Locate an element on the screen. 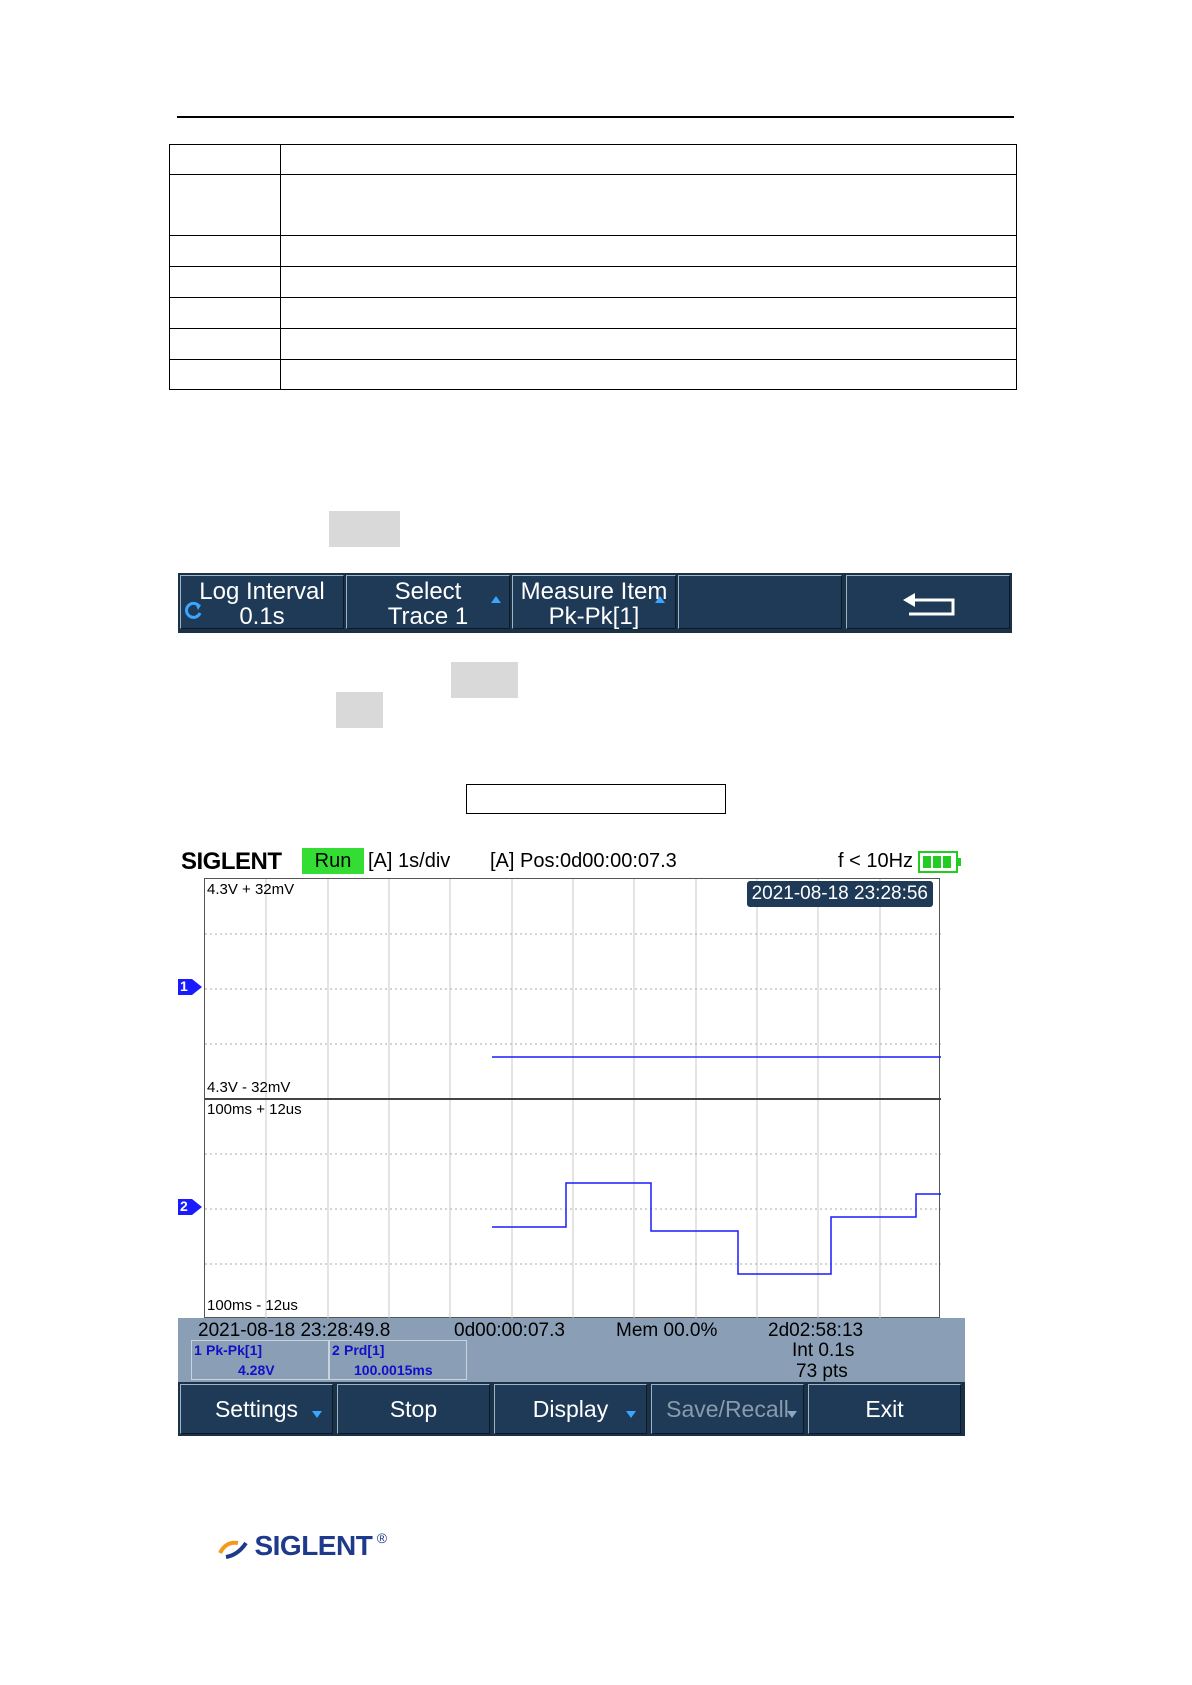  save-recall-softkey: Save/Recall is located at coordinates (727, 1409).